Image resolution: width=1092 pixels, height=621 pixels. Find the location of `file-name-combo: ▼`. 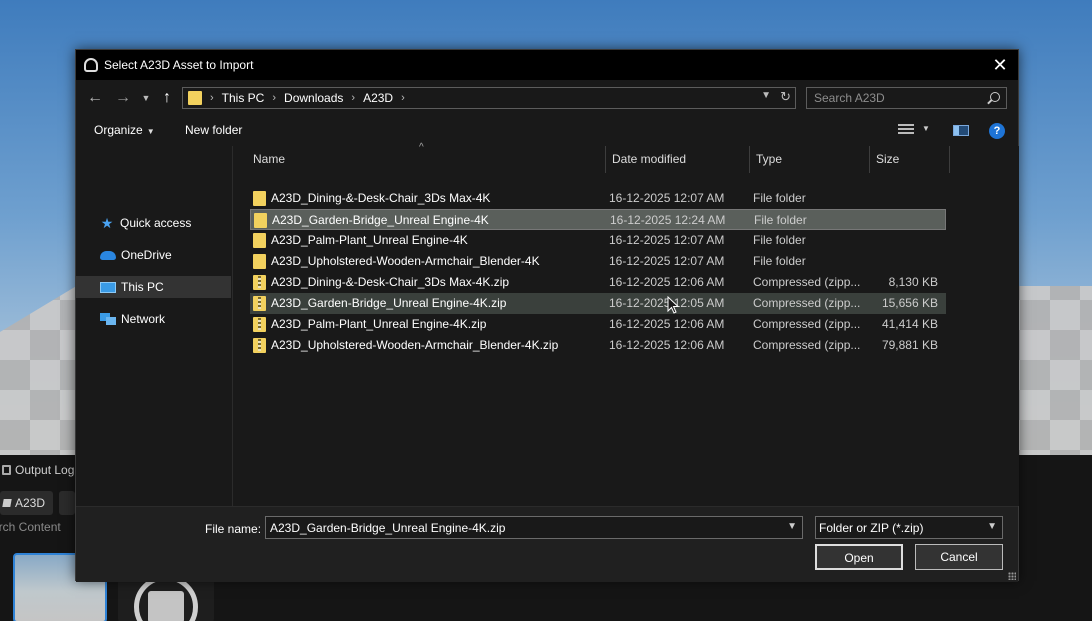

file-name-combo: ▼ is located at coordinates (534, 527).